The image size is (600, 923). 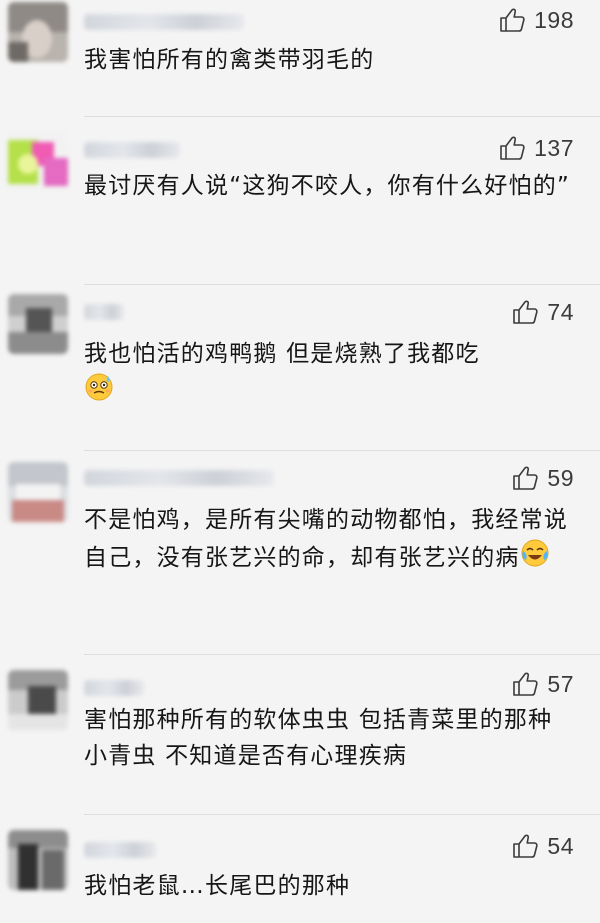 What do you see at coordinates (217, 886) in the screenshot?
I see `comment-text: 我怕老鼠…长尾巴的那种` at bounding box center [217, 886].